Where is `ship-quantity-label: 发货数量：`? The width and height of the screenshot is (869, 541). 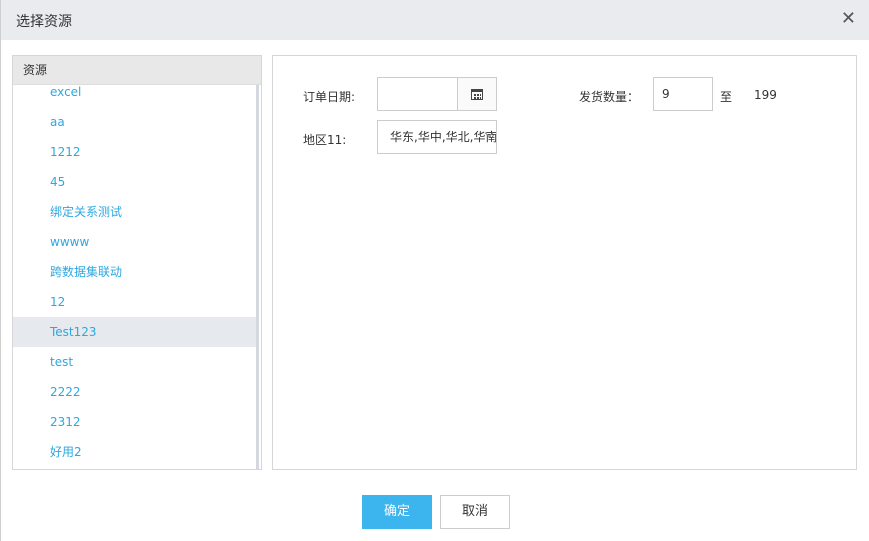 ship-quantity-label: 发货数量： is located at coordinates (609, 97).